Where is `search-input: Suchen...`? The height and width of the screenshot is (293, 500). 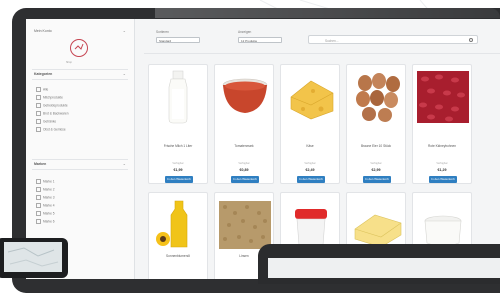 search-input: Suchen... is located at coordinates (393, 39).